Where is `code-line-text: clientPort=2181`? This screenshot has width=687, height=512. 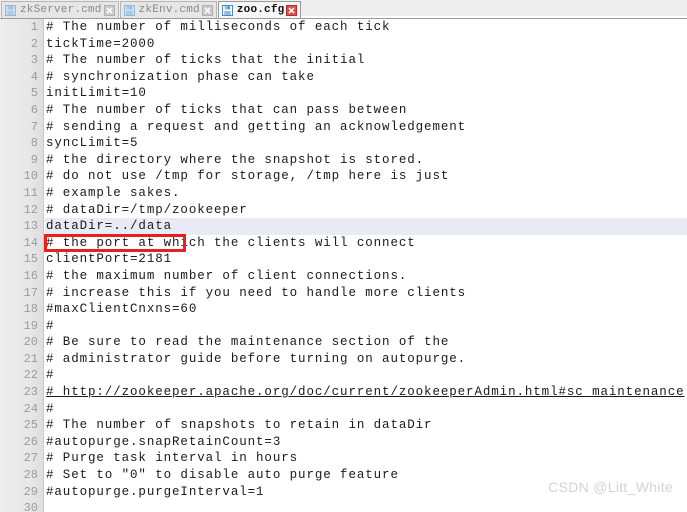 code-line-text: clientPort=2181 is located at coordinates (109, 259).